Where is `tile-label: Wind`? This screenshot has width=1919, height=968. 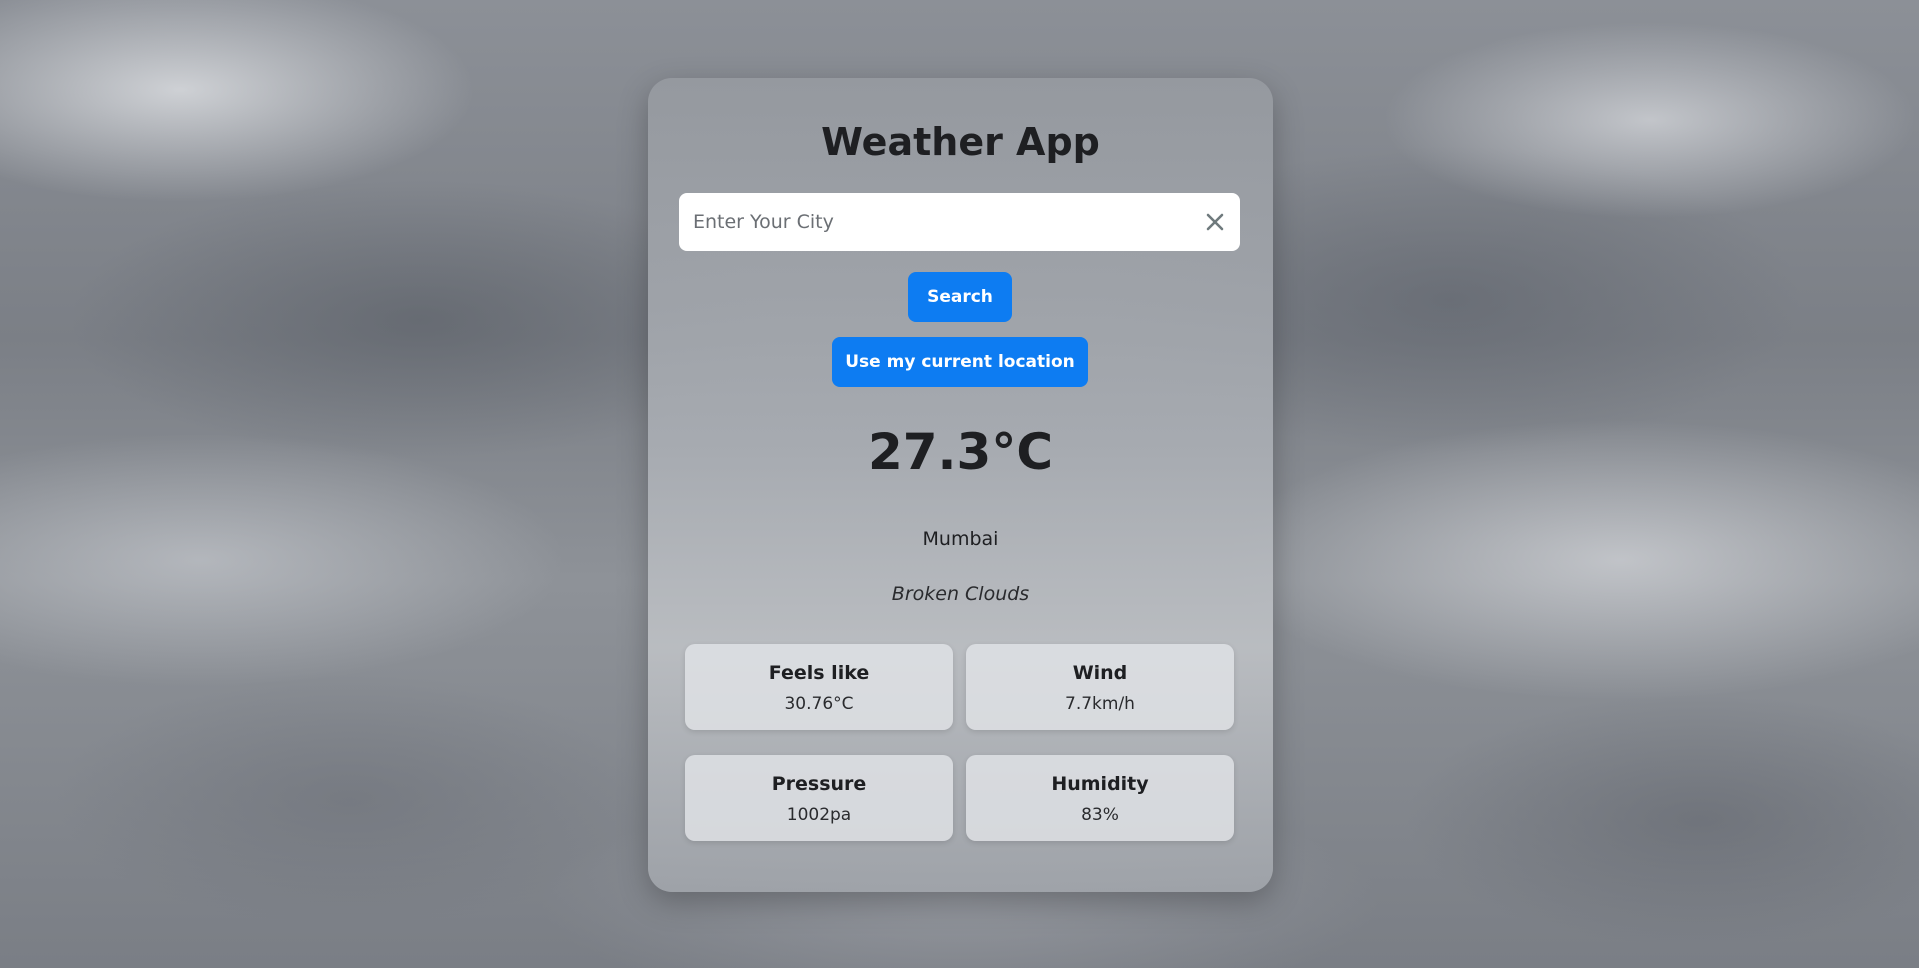 tile-label: Wind is located at coordinates (1100, 673).